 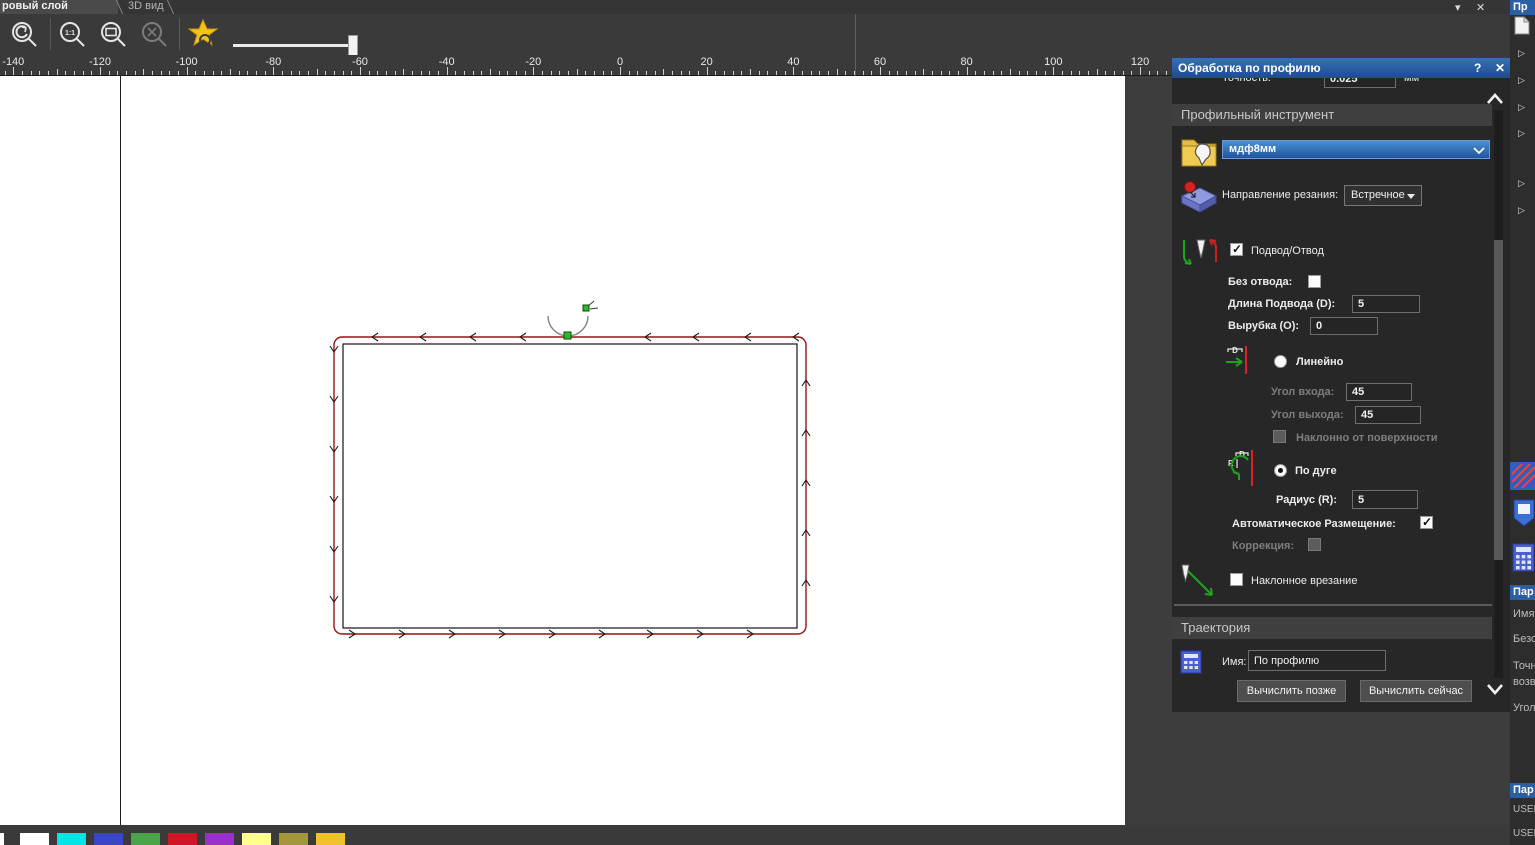 What do you see at coordinates (1379, 392) in the screenshot?
I see `entry-angle-input` at bounding box center [1379, 392].